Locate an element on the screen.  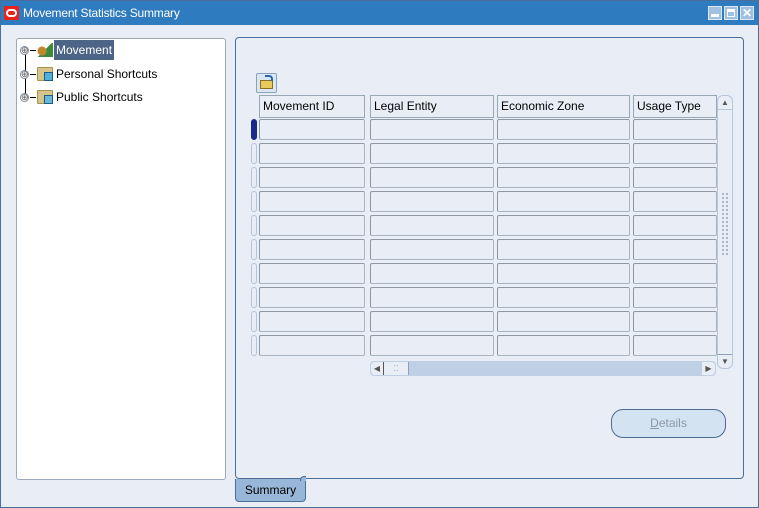
tree-item-label: Movement is located at coordinates (84, 50).